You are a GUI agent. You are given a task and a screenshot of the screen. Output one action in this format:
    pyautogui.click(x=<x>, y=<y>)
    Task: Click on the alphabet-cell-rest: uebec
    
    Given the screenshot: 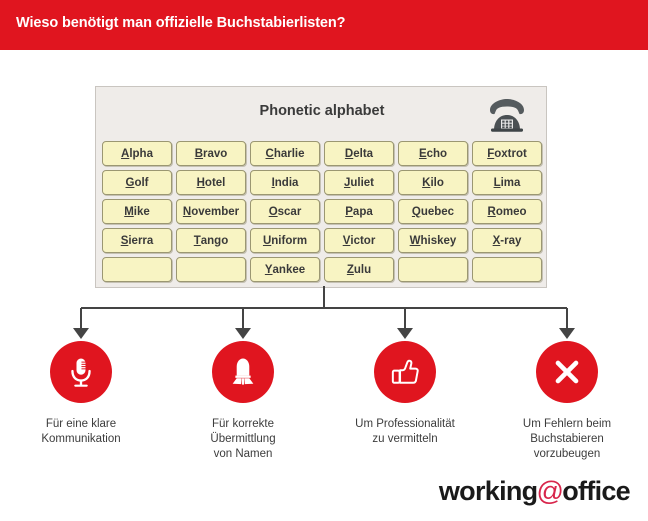 What is the action you would take?
    pyautogui.click(x=437, y=211)
    